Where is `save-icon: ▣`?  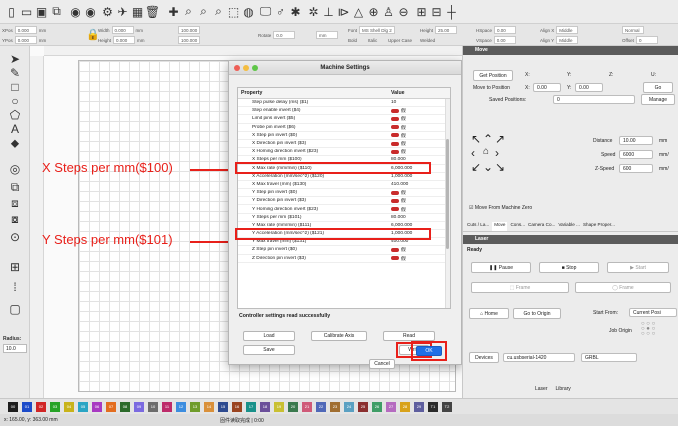
save-icon: ▣ is located at coordinates (41, 11).